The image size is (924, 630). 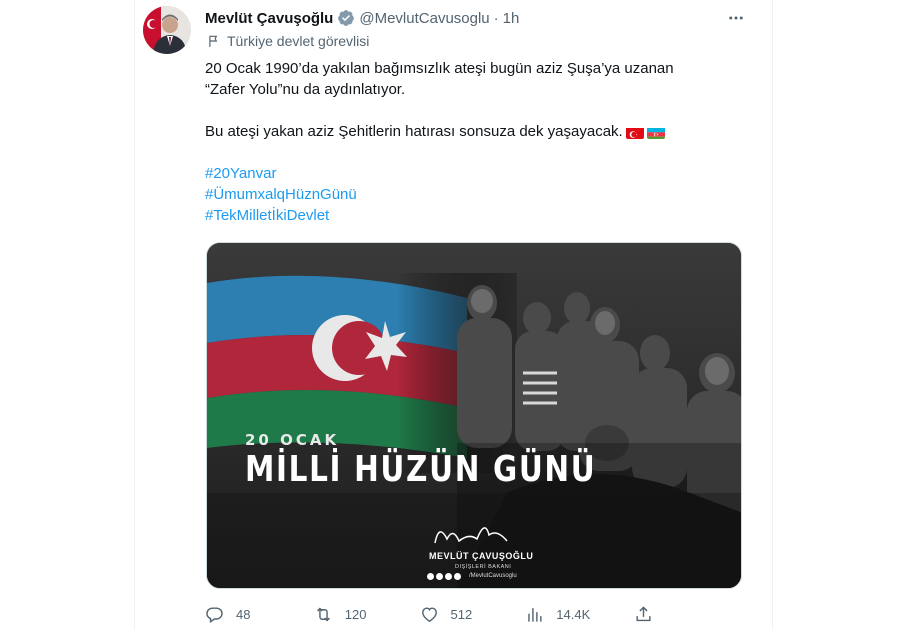 I want to click on more-dots-icon, so click(x=736, y=18).